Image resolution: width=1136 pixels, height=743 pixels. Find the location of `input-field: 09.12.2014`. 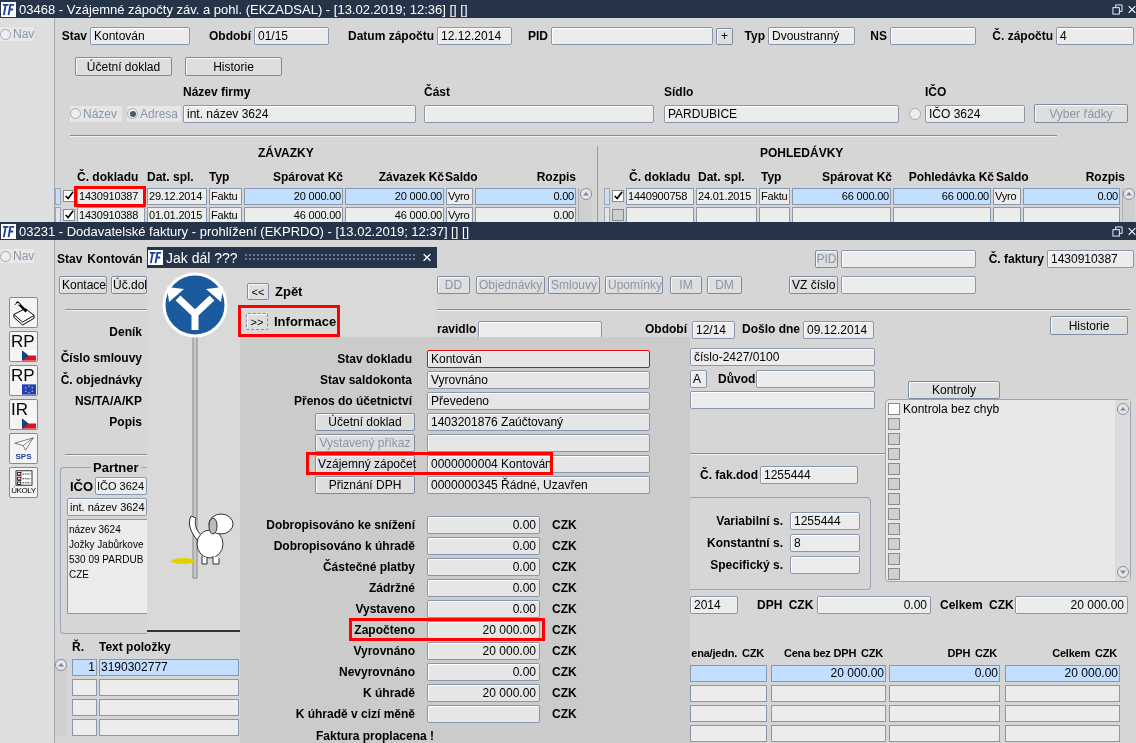

input-field: 09.12.2014 is located at coordinates (838, 330).